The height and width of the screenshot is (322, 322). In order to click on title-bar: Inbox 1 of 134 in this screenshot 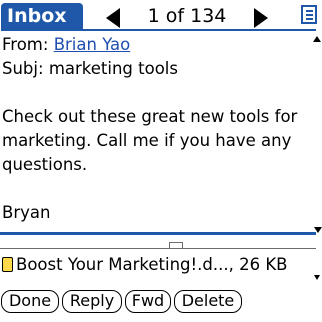, I will do `click(161, 16)`.